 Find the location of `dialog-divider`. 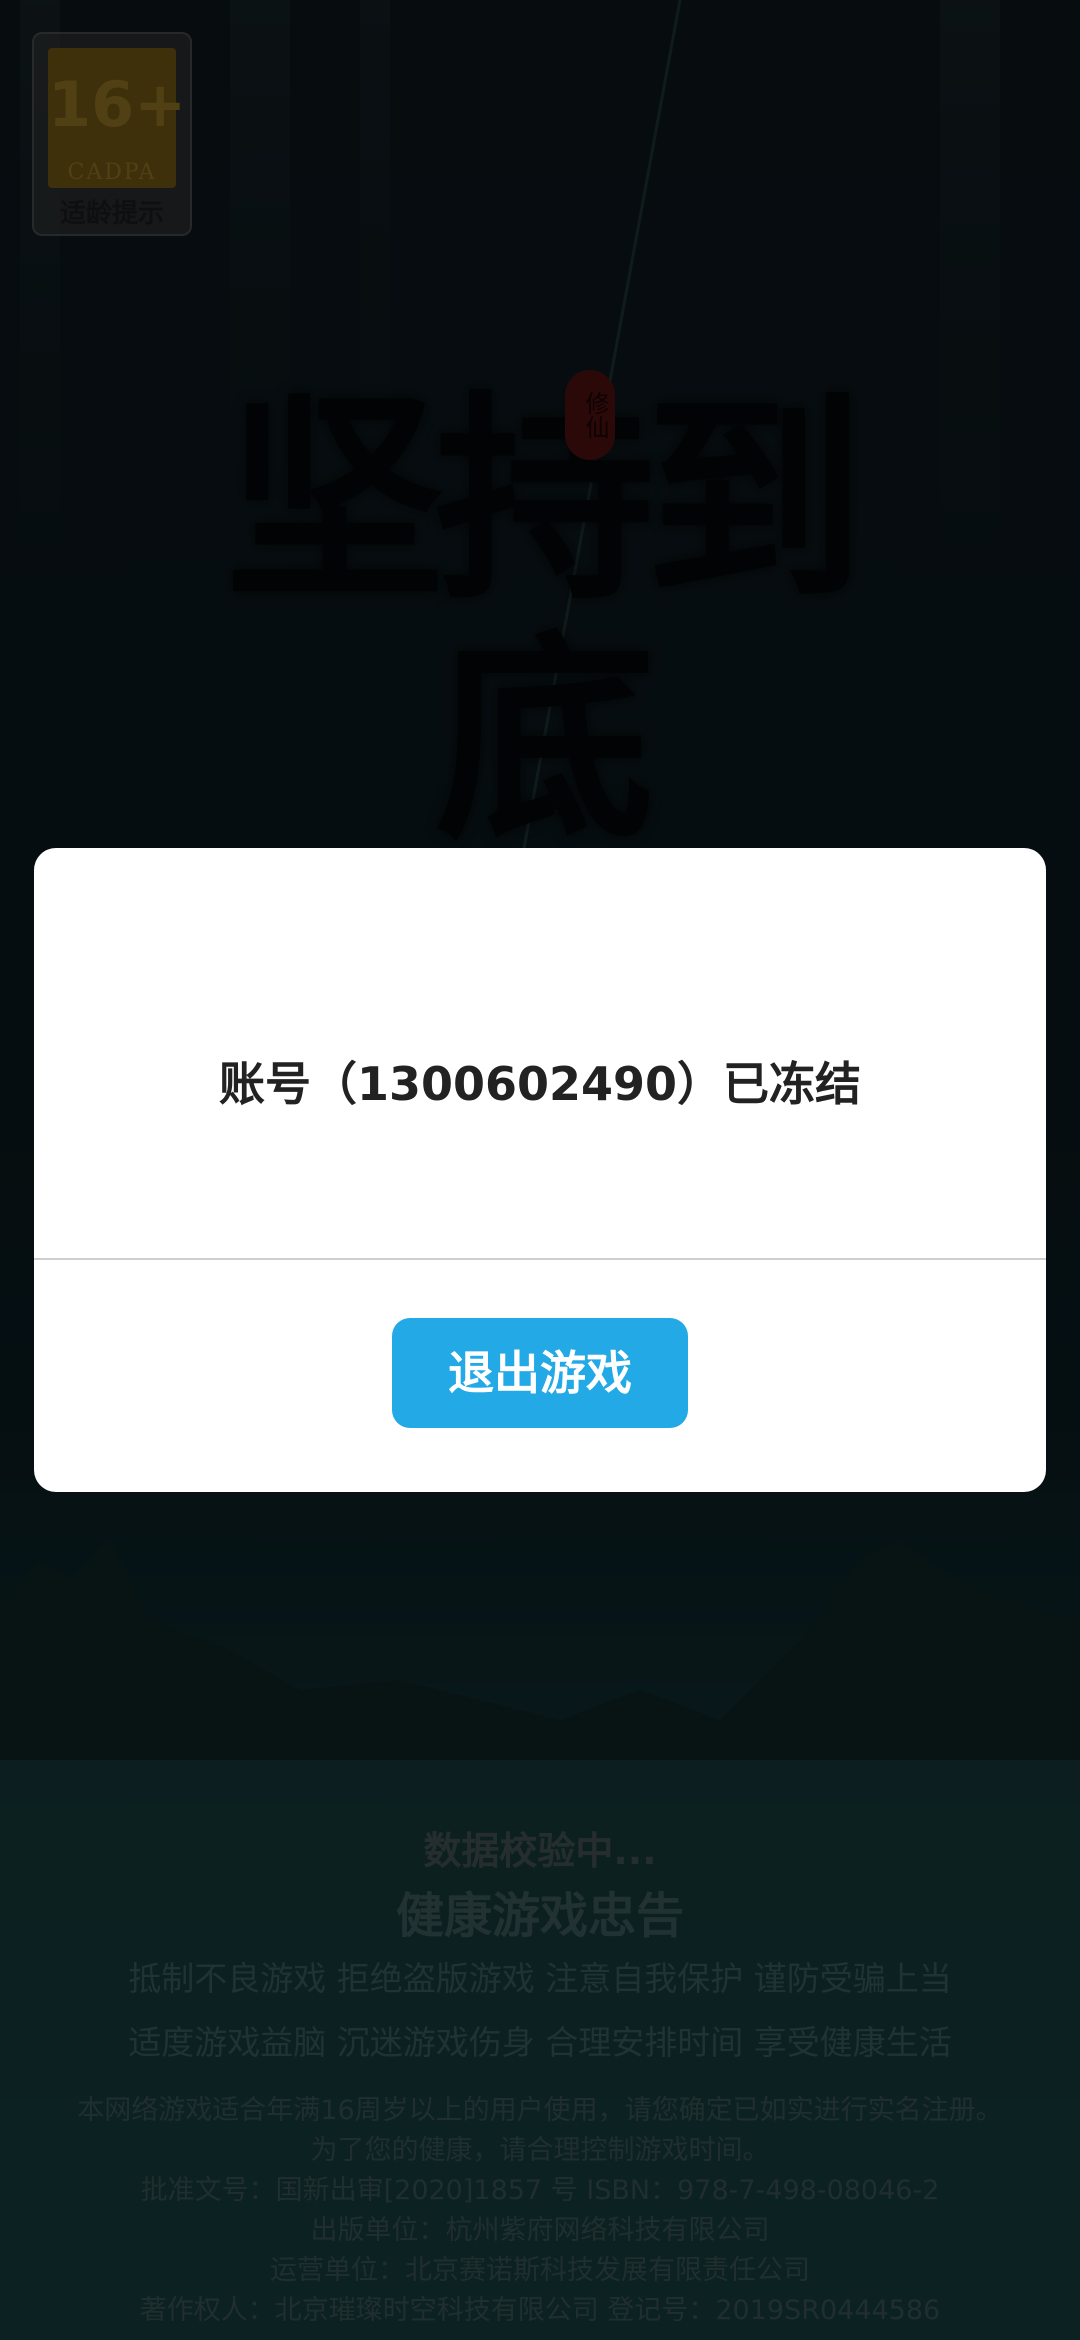

dialog-divider is located at coordinates (540, 1259).